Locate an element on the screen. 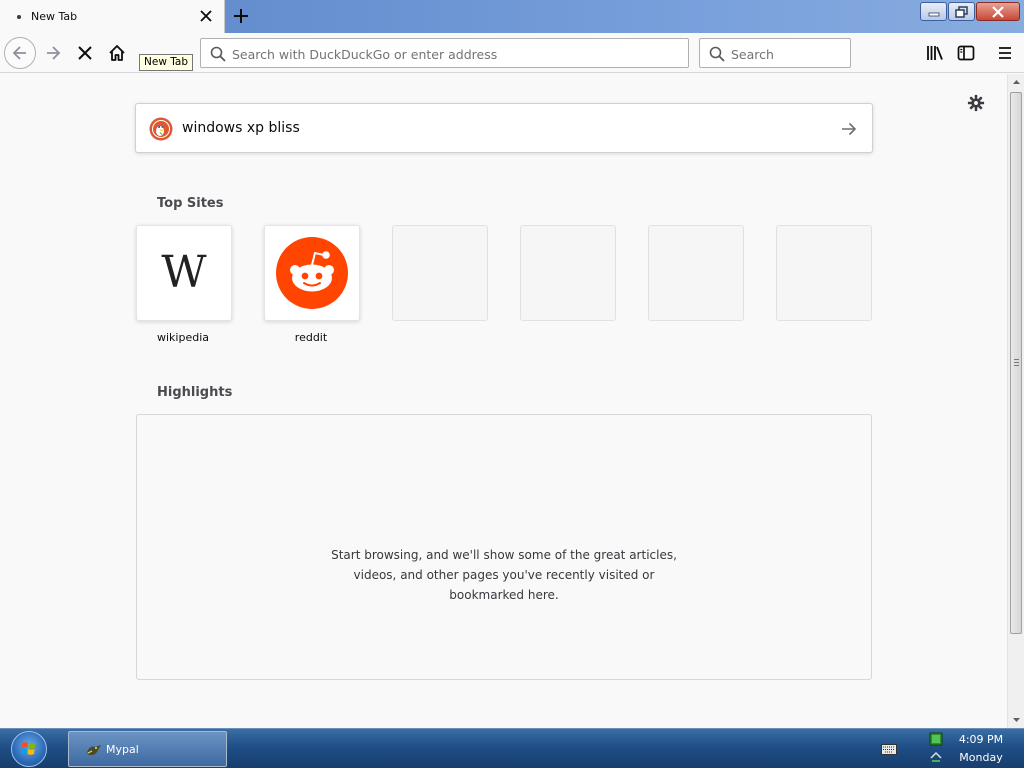 This screenshot has width=1024, height=768. page-search-box: windows xp bliss is located at coordinates (504, 128).